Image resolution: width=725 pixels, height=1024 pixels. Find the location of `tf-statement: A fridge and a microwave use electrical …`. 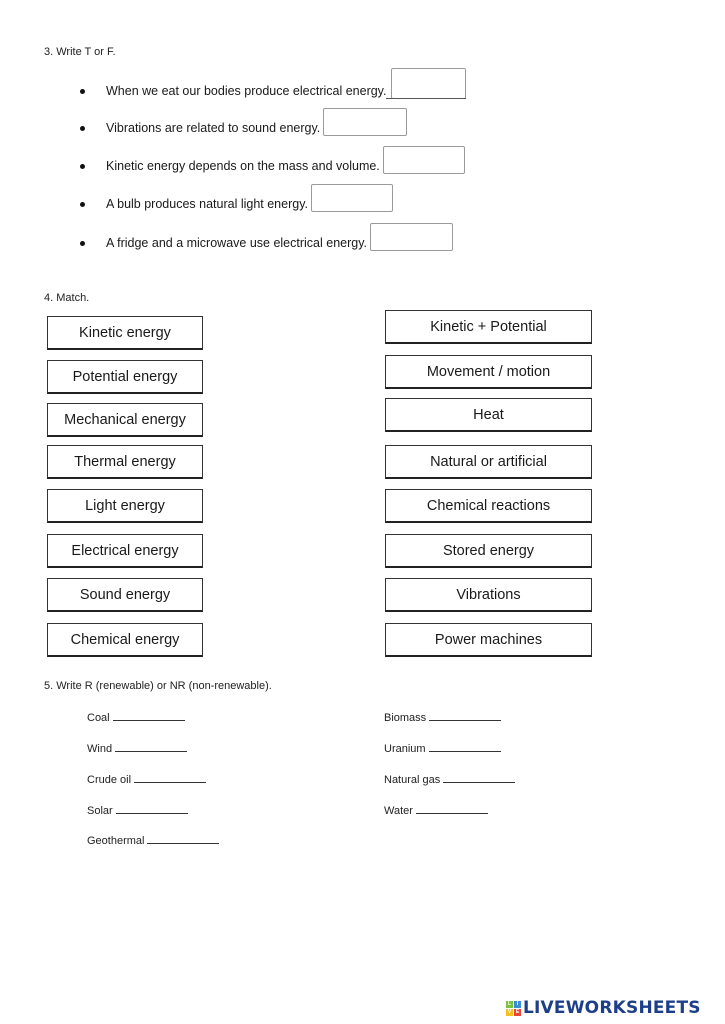

tf-statement: A fridge and a microwave use electrical … is located at coordinates (237, 243).